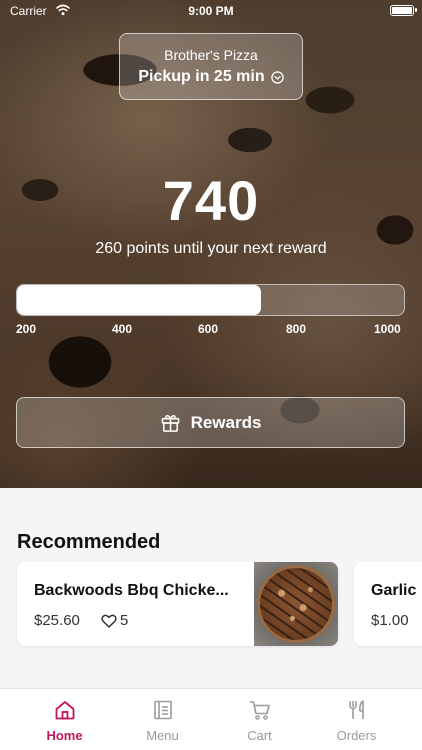 Image resolution: width=422 pixels, height=750 pixels. Describe the element at coordinates (139, 300) in the screenshot. I see `rewards-progress-fill` at that location.